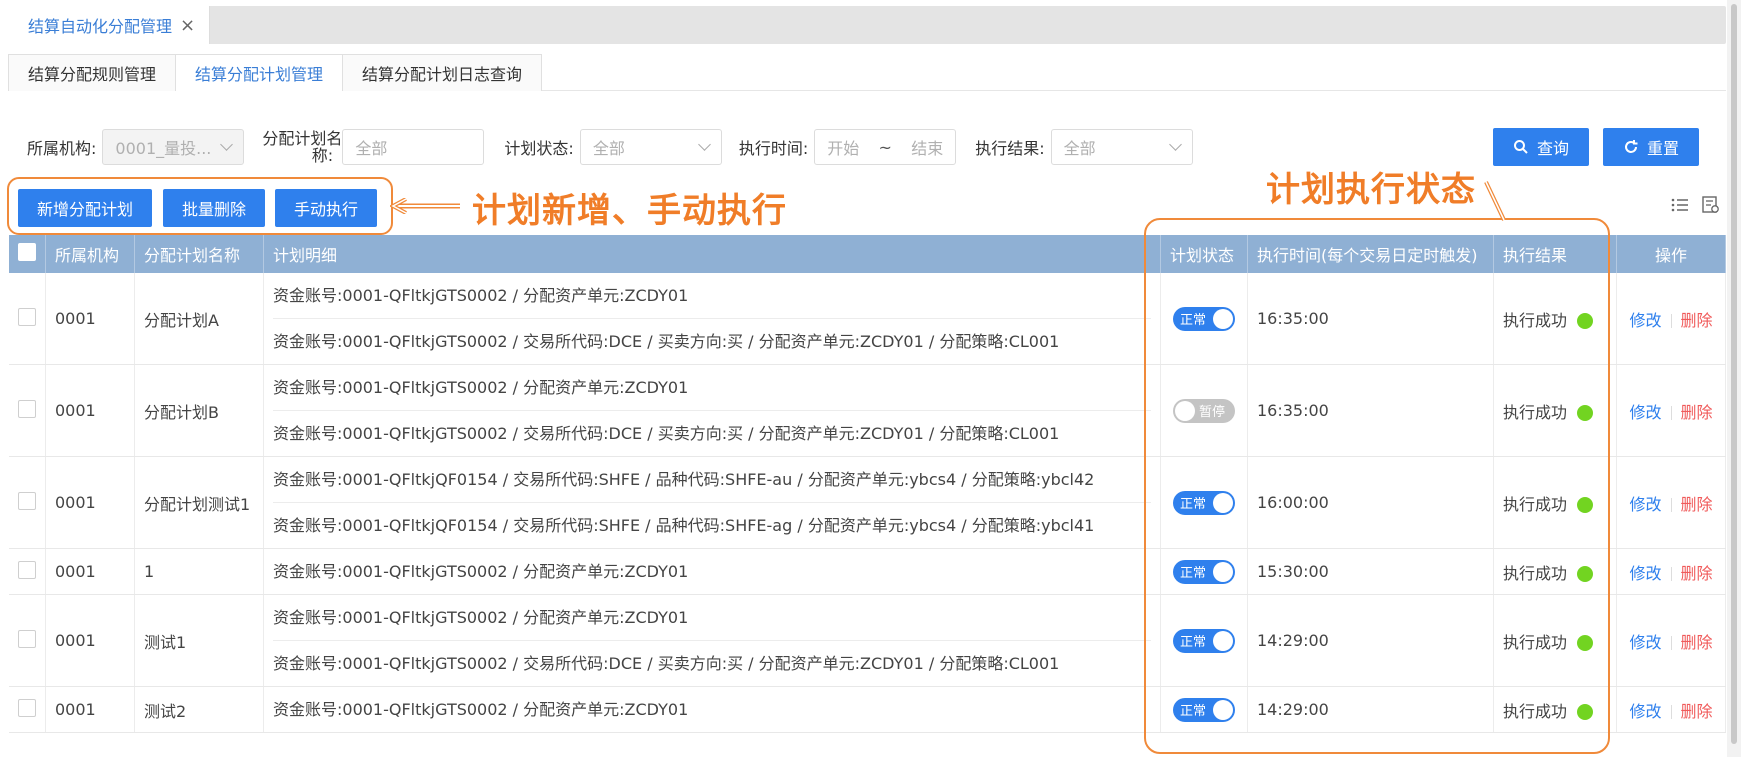  Describe the element at coordinates (843, 148) in the screenshot. I see `time-start: 开始` at that location.